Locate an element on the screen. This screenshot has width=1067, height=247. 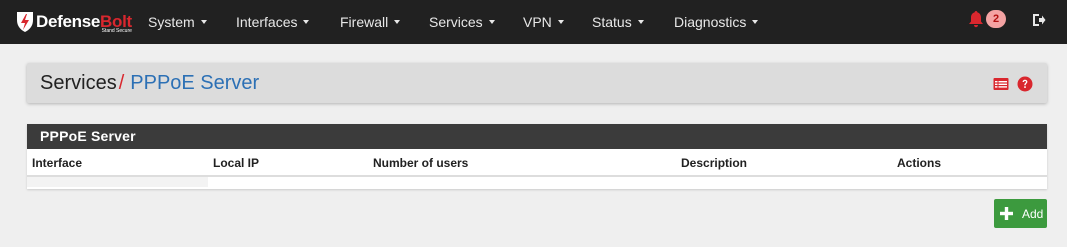
nav-menu-label: VPN is located at coordinates (537, 22).